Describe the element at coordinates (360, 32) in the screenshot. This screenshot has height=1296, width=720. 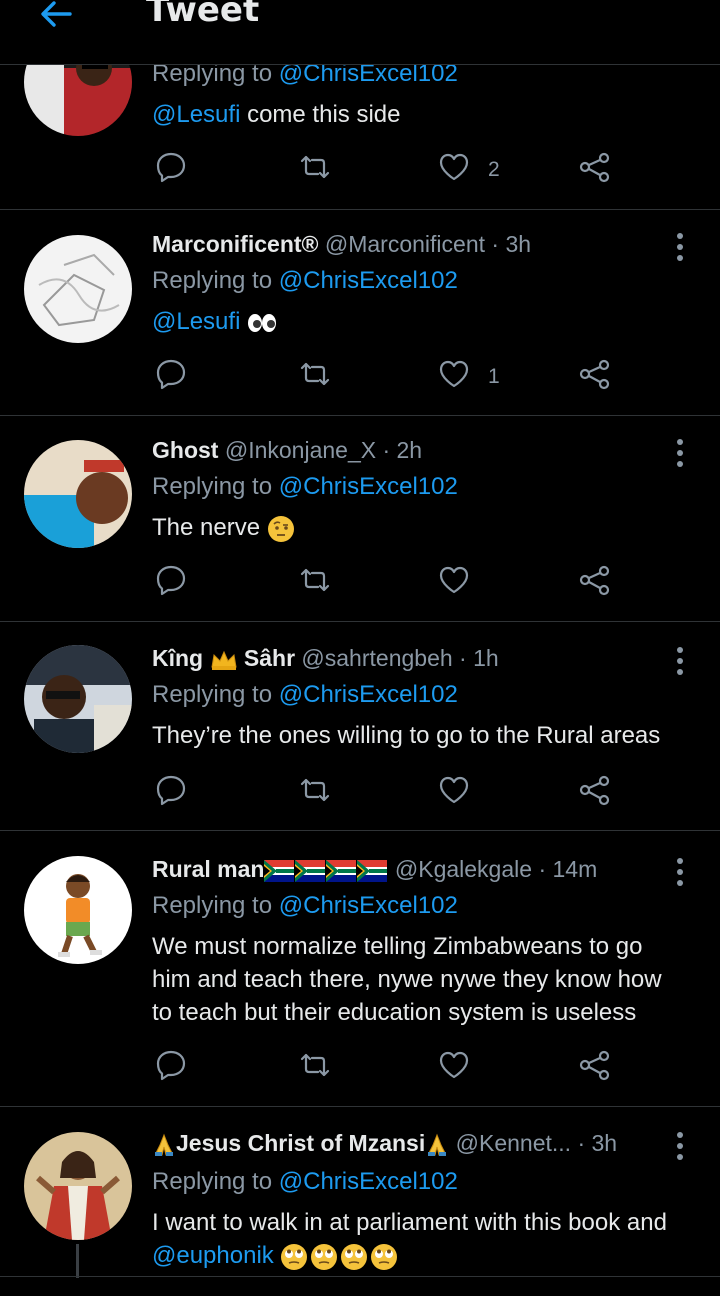
I see `top-app-bar: Tweet` at that location.